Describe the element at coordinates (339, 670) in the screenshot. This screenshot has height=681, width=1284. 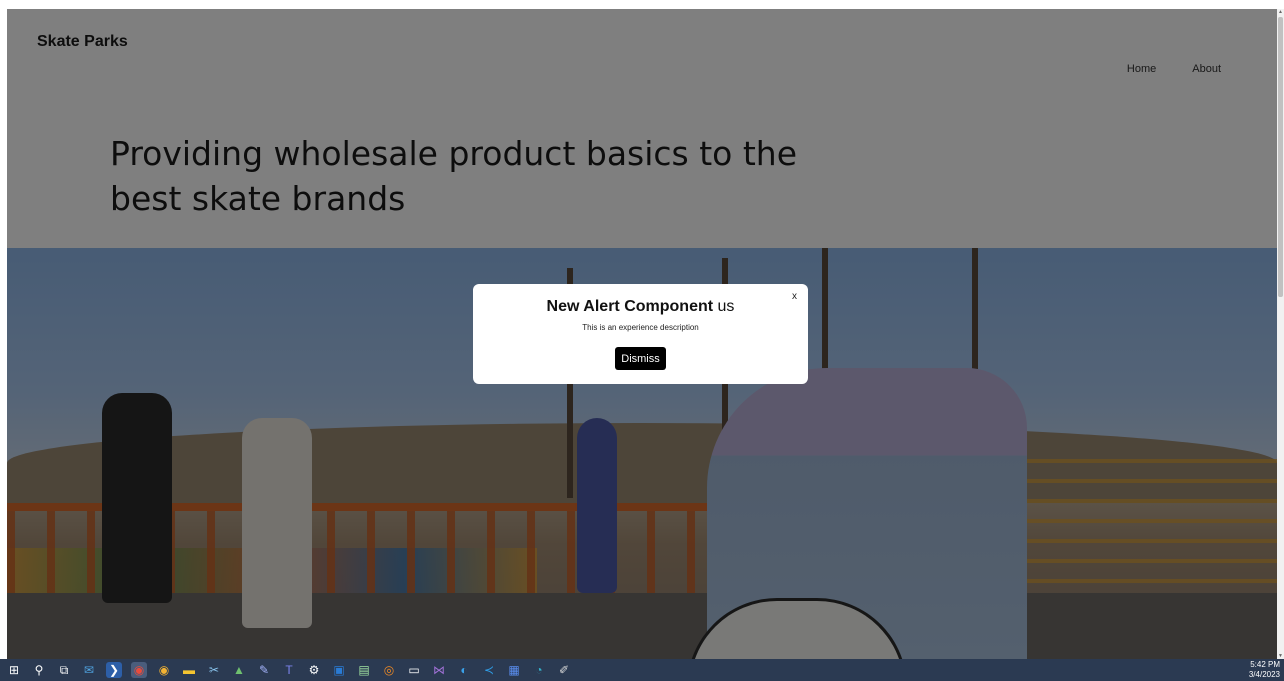
I see `outlook-icon: ▣` at that location.